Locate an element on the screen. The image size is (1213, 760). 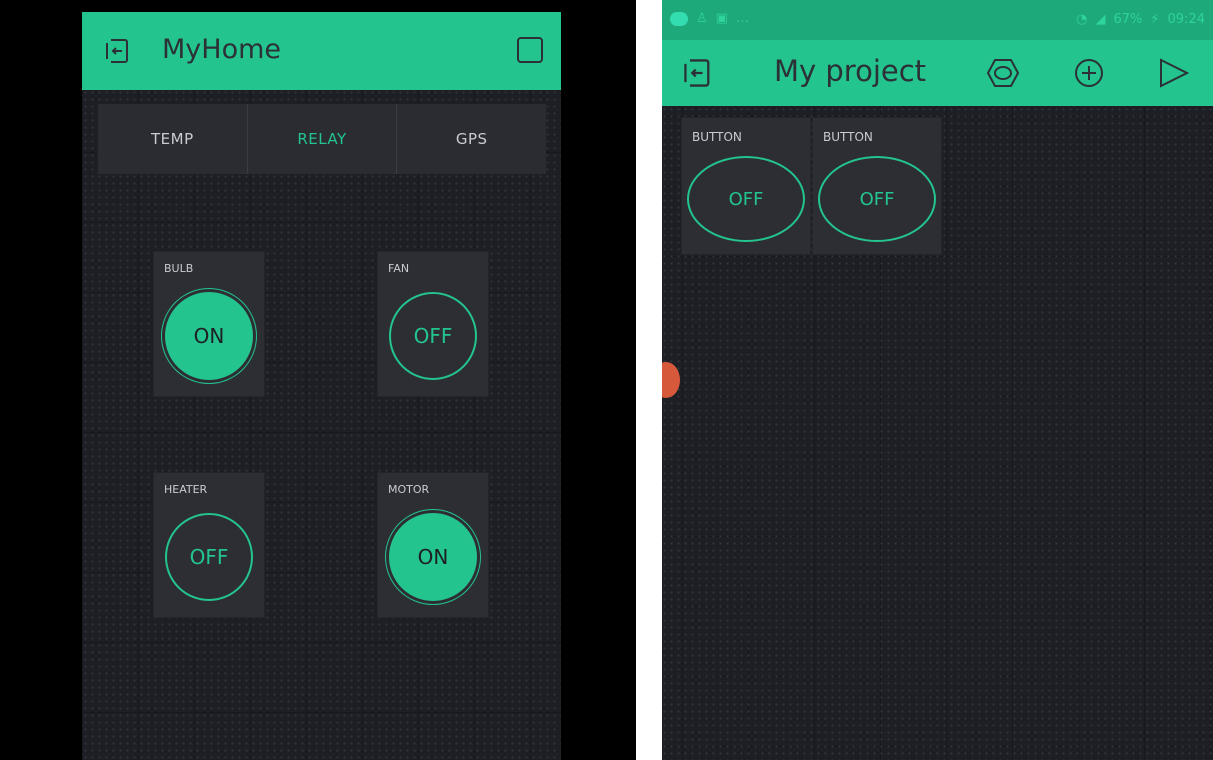
myproject-app-bar: My project is located at coordinates (937, 73).